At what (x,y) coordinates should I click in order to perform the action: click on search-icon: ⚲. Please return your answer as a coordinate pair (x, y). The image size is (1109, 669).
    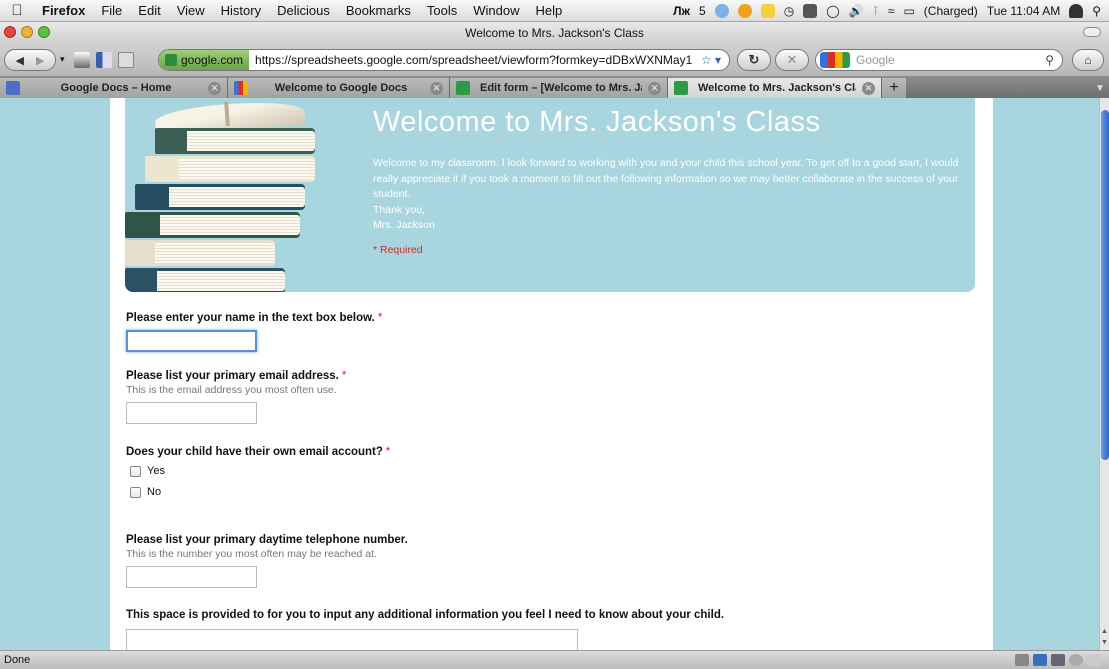
    Looking at the image, I should click on (1049, 60).